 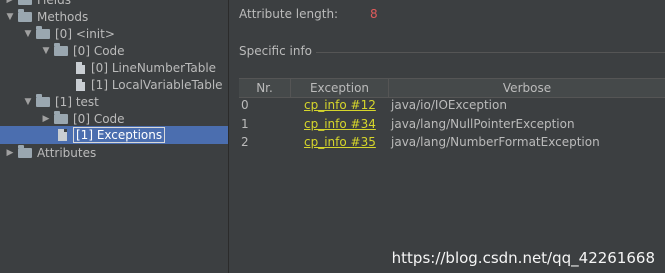 I want to click on cell-nr: 0, so click(x=245, y=105).